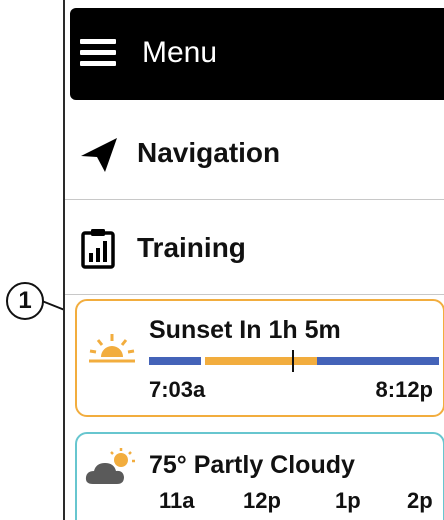 This screenshot has height=520, width=444. What do you see at coordinates (175, 361) in the screenshot?
I see `timeline-night-segment-left` at bounding box center [175, 361].